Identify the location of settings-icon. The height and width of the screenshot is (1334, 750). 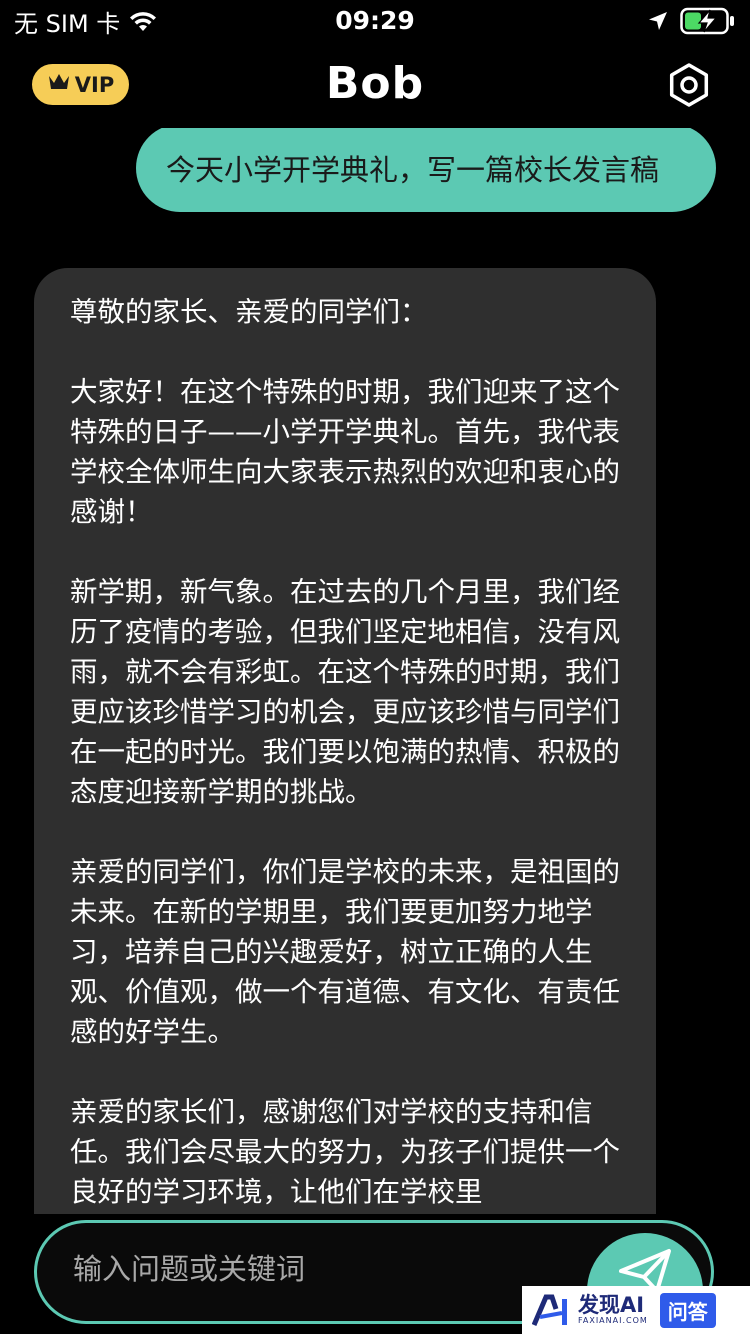
(689, 87).